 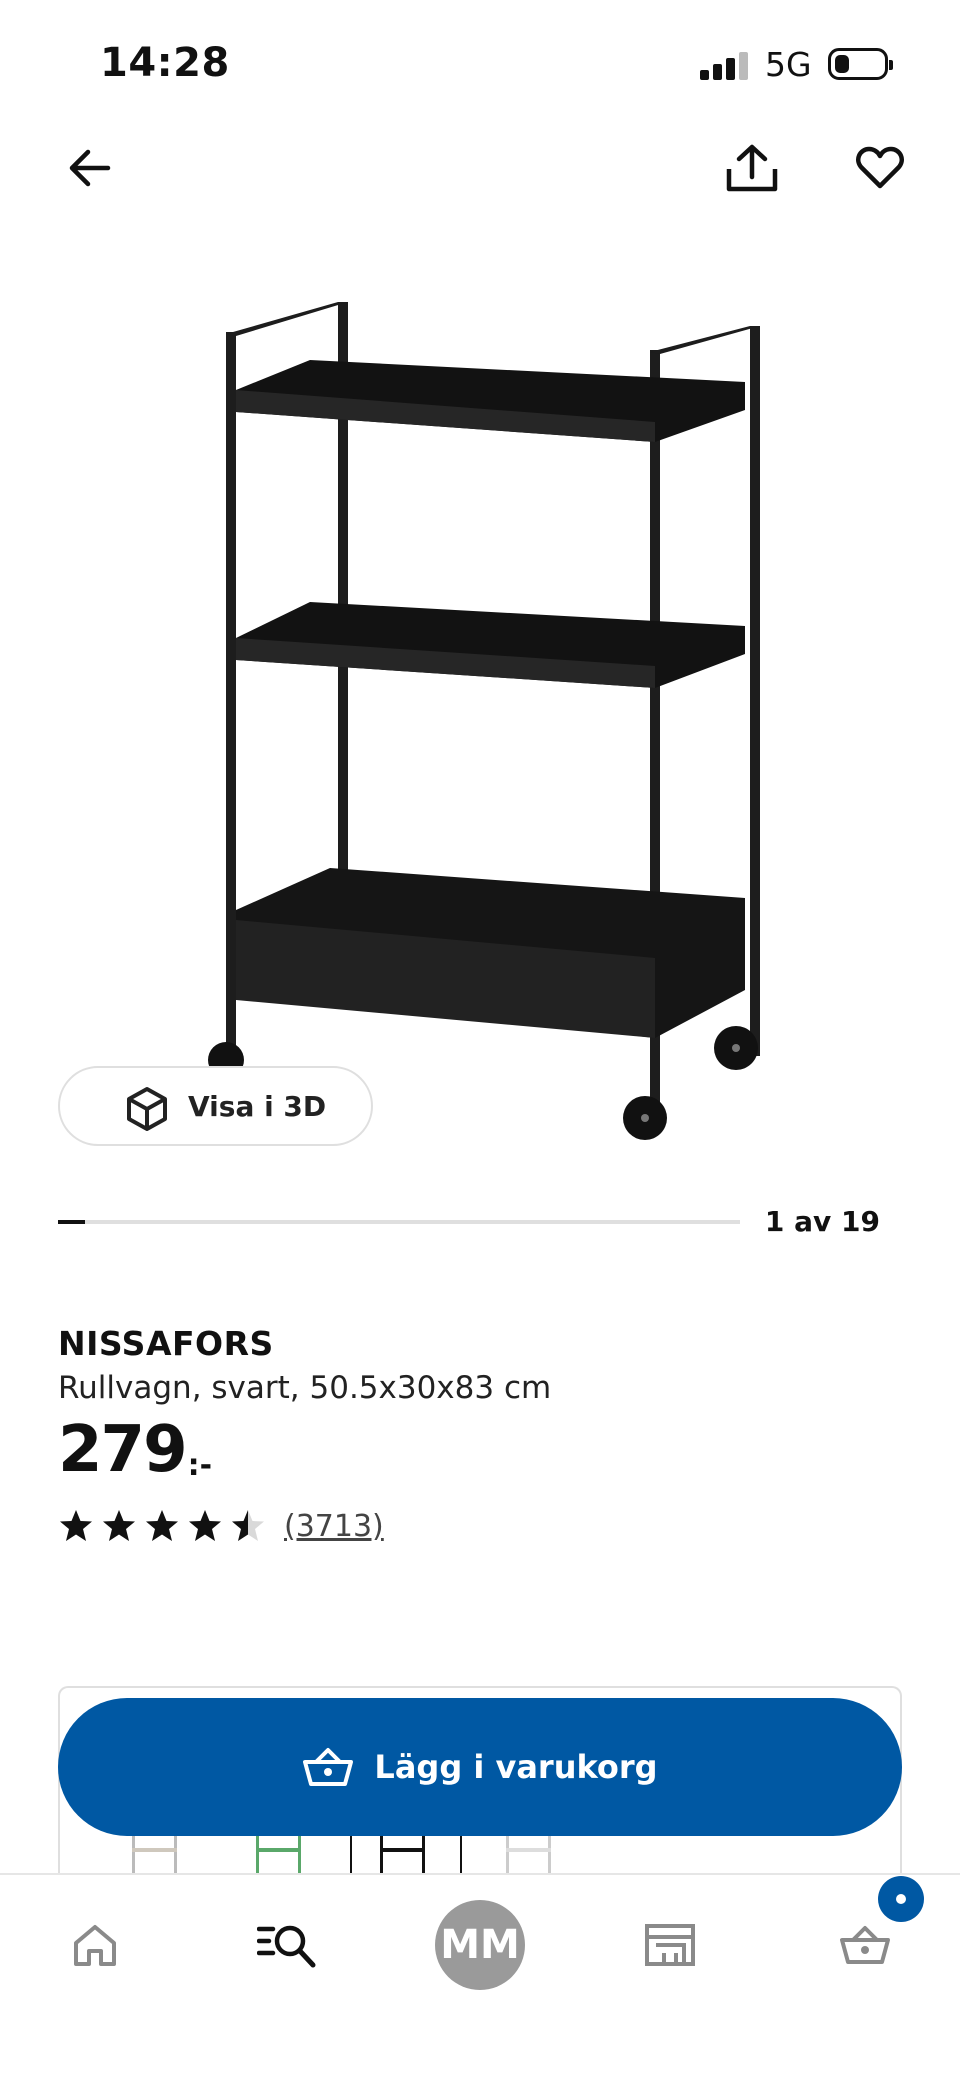 What do you see at coordinates (166, 1343) in the screenshot?
I see `product-name: NISSAFORS` at bounding box center [166, 1343].